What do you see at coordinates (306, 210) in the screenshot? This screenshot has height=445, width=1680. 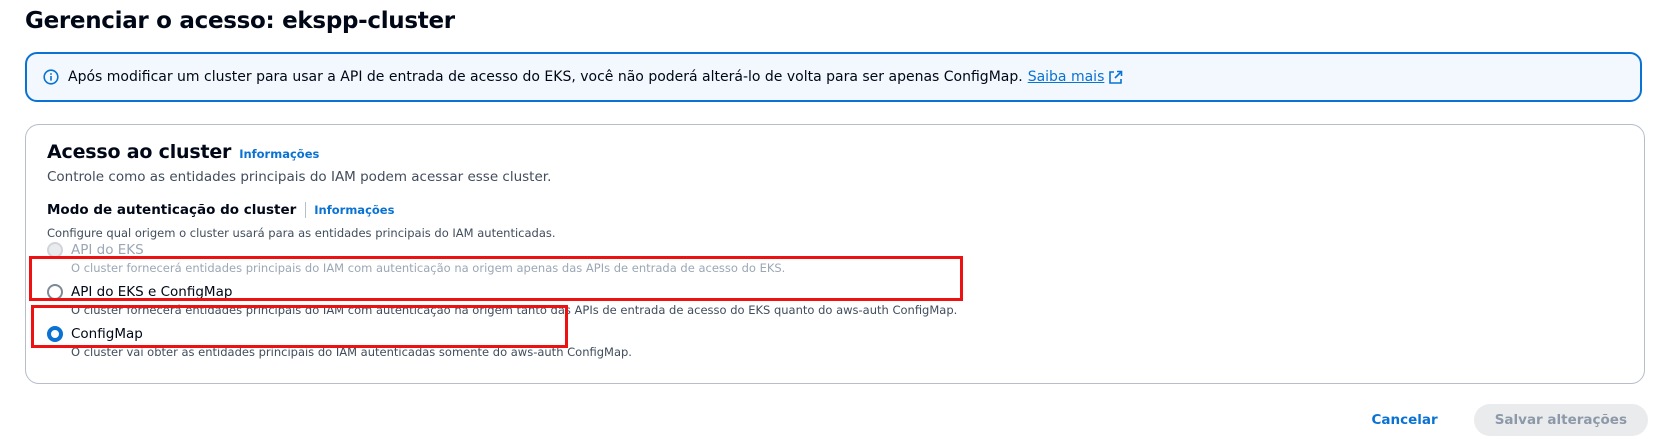 I see `label-divider` at bounding box center [306, 210].